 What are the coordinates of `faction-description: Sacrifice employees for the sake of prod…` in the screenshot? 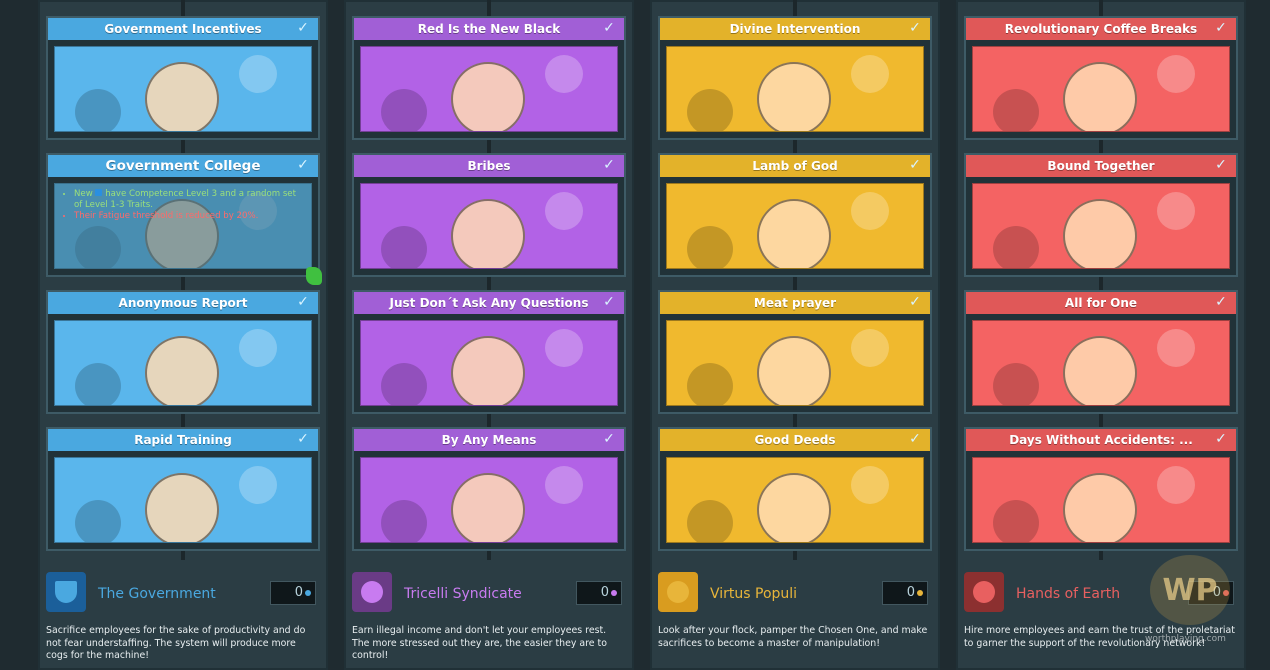 It's located at (176, 643).